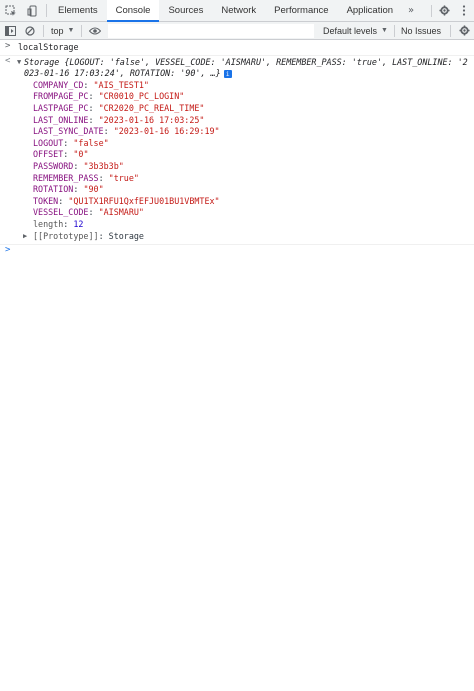 This screenshot has width=474, height=691. I want to click on console-input-text: localStorage, so click(48, 47).